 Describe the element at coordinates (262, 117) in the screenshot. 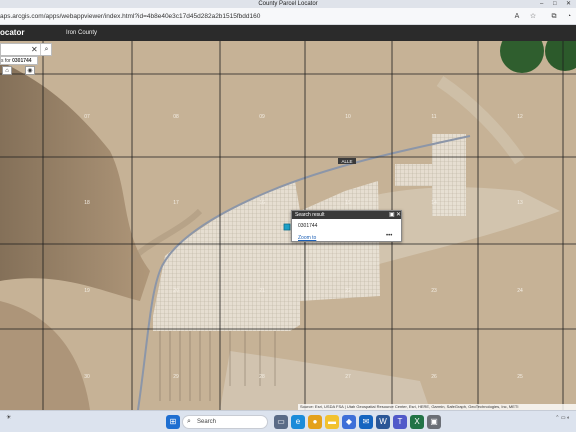

I see `section-label: 09` at that location.